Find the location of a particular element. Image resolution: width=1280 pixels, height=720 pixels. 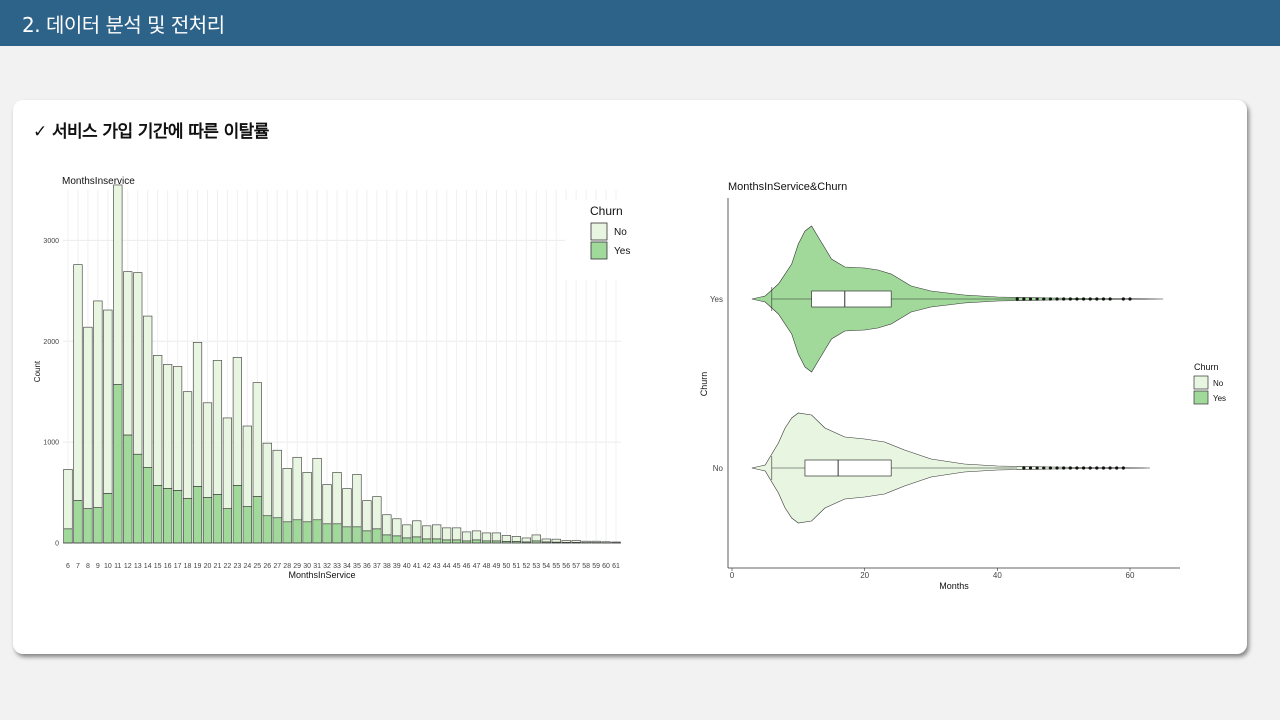

y-tick-label: No is located at coordinates (718, 468).